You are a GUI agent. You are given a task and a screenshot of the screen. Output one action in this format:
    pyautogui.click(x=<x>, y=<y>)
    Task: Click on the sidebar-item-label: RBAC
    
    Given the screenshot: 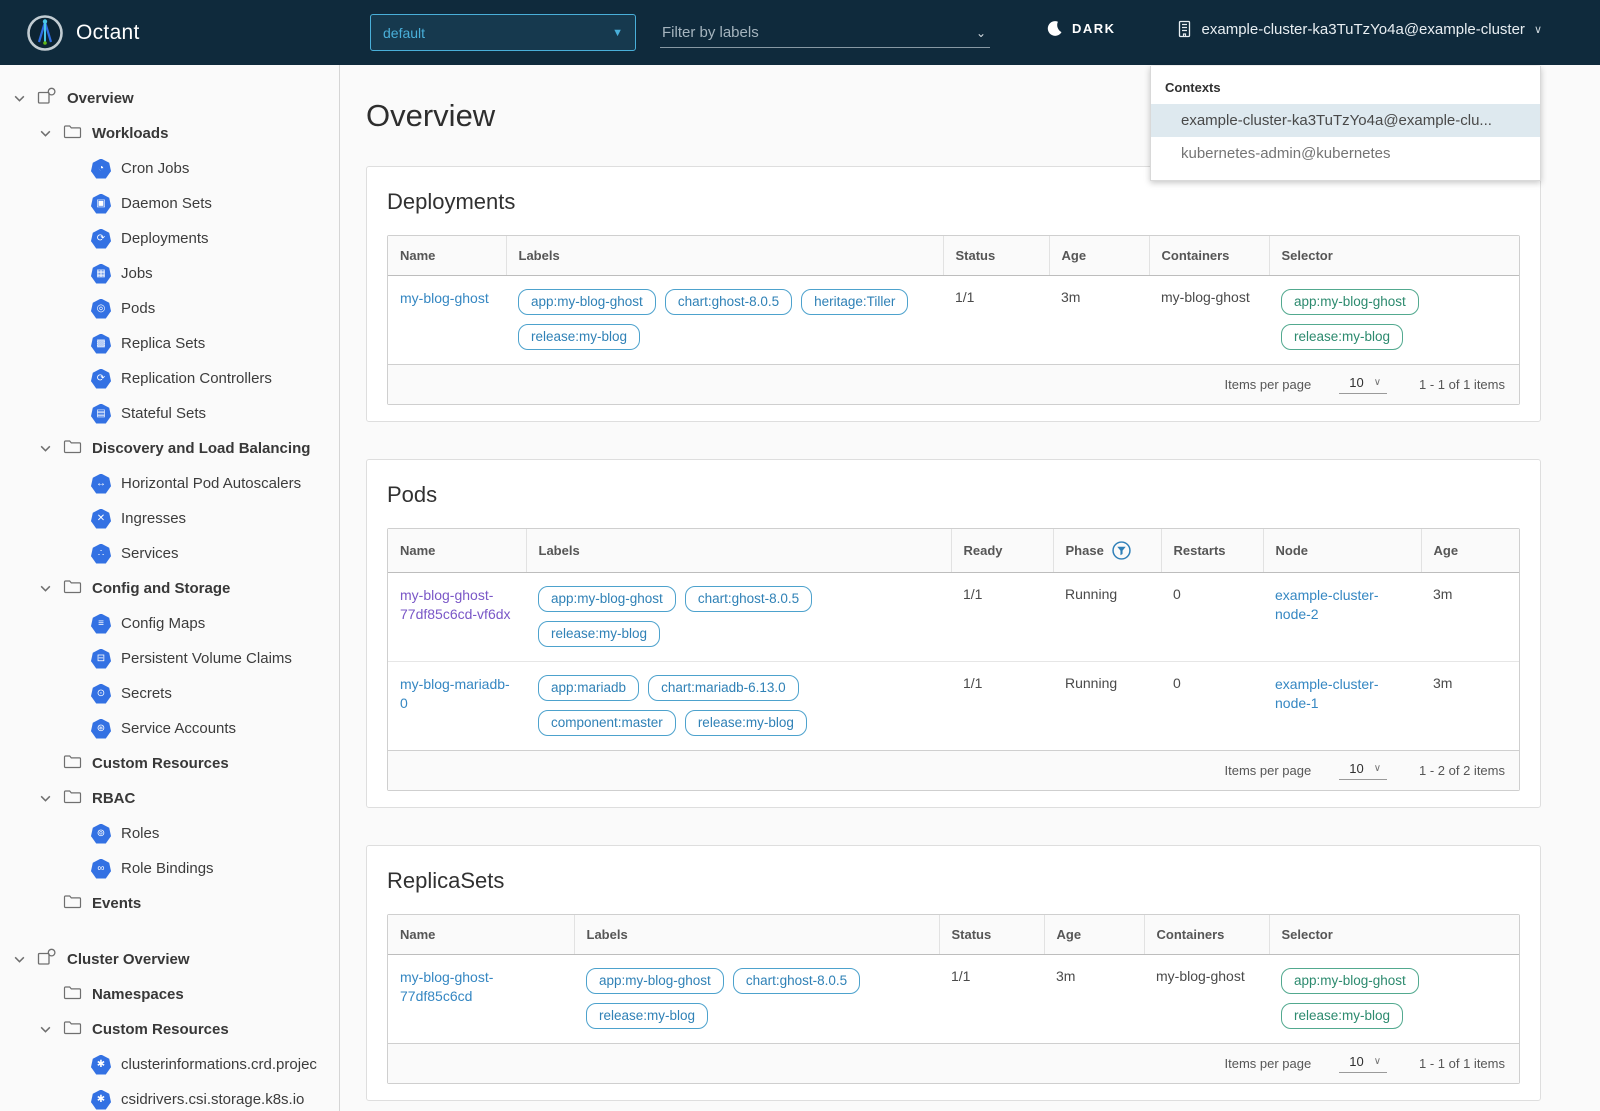 What is the action you would take?
    pyautogui.click(x=114, y=798)
    